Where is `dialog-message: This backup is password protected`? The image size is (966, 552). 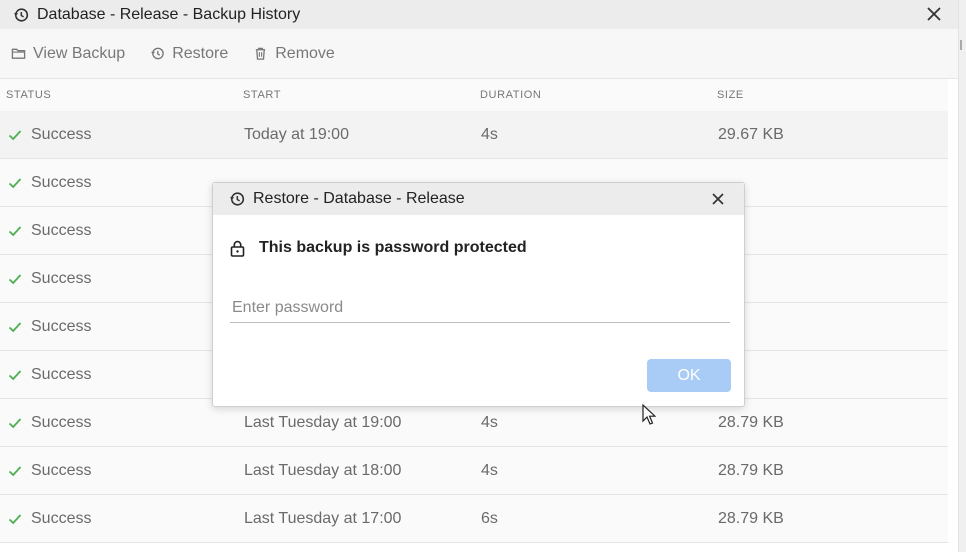 dialog-message: This backup is password protected is located at coordinates (378, 248).